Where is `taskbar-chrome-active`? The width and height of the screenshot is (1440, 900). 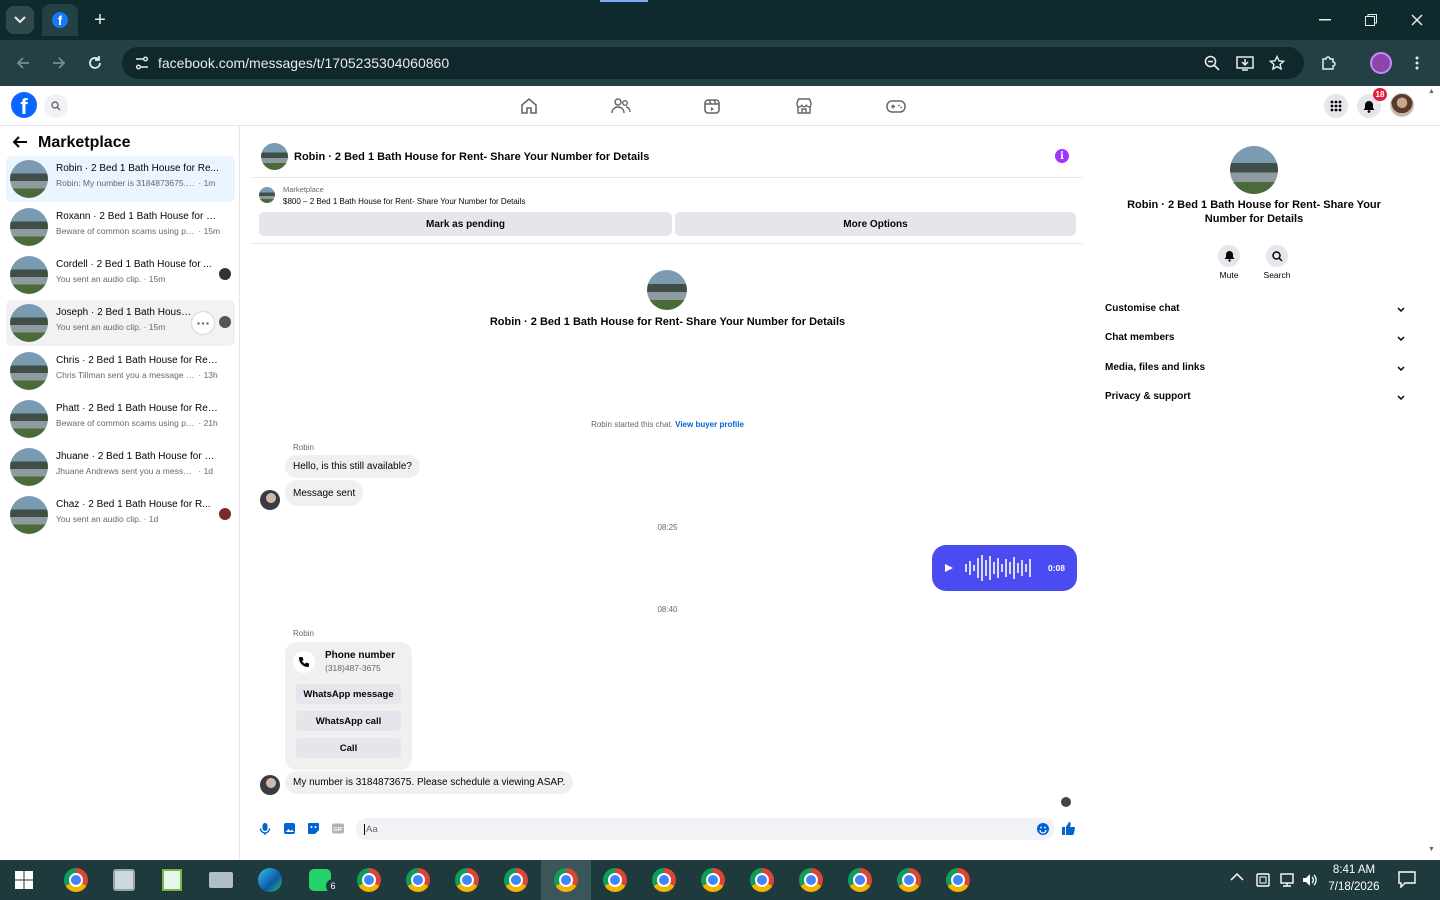
taskbar-chrome-active is located at coordinates (566, 880).